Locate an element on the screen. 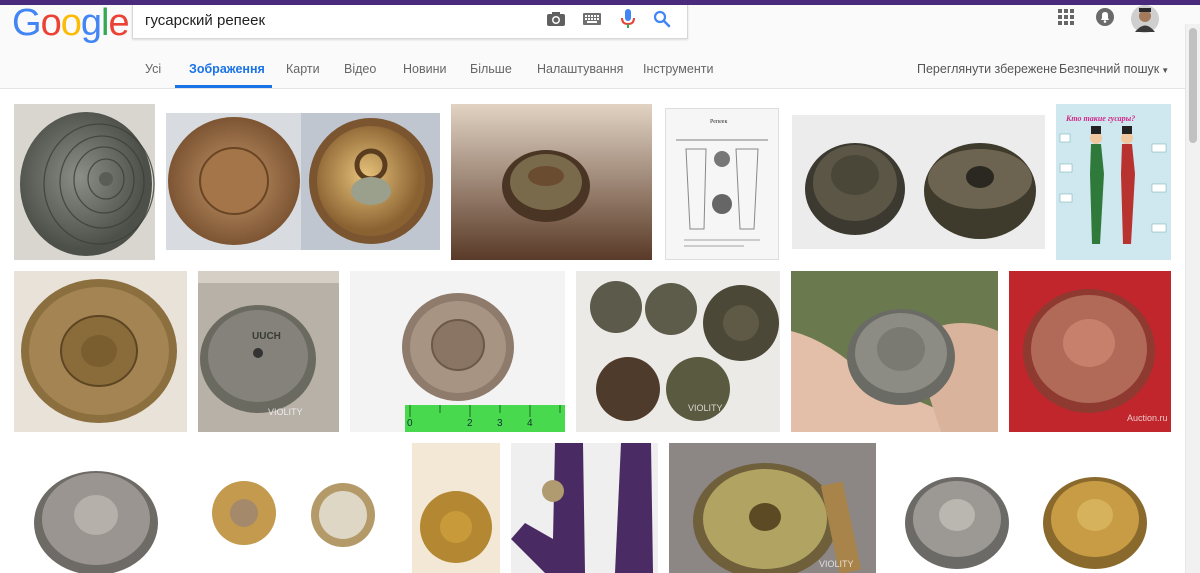 The width and height of the screenshot is (1200, 573). notifications-icon is located at coordinates (1105, 19).